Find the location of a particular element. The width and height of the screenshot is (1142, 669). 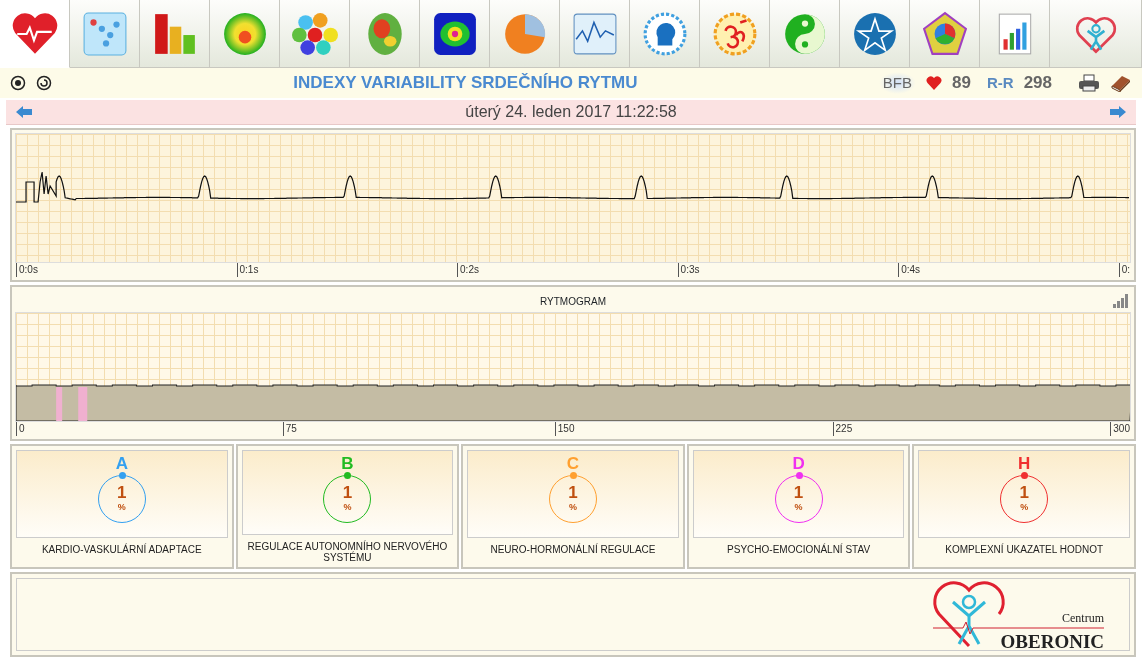

axis-tick-label: 0:1s is located at coordinates (247, 270).